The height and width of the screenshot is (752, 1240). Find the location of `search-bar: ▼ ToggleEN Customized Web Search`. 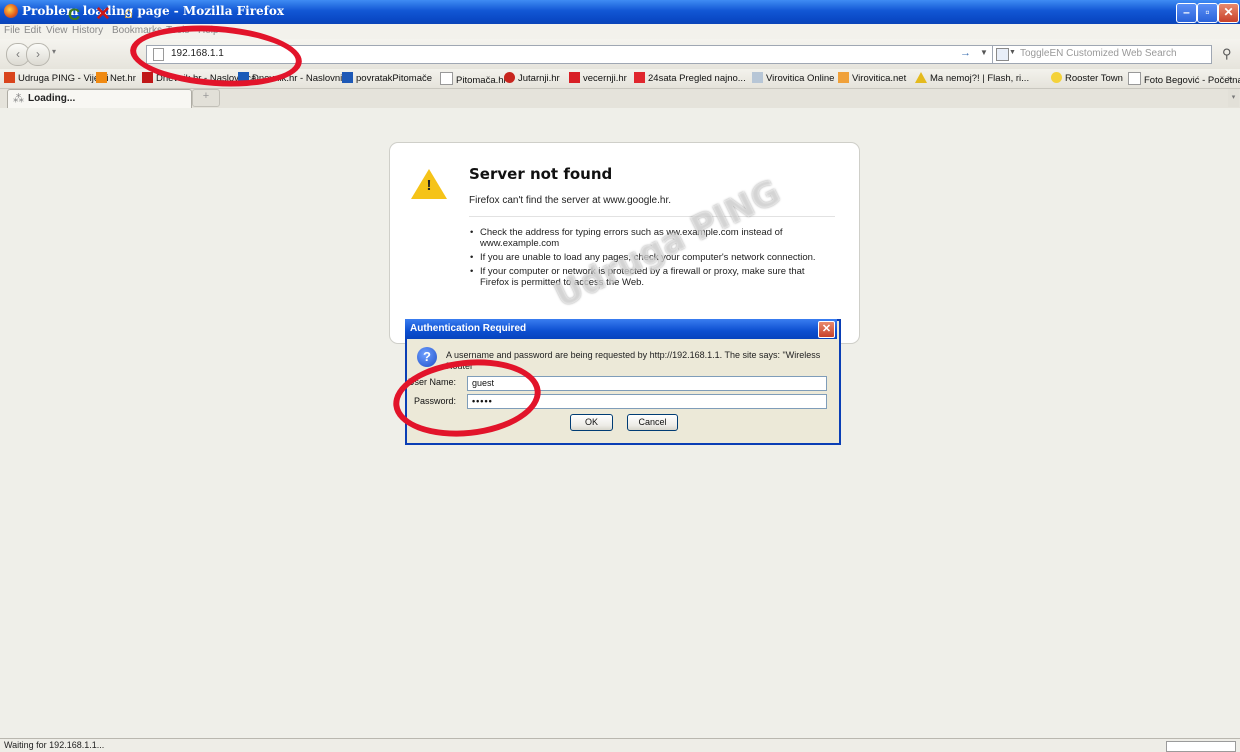

search-bar: ▼ ToggleEN Customized Web Search is located at coordinates (1102, 54).